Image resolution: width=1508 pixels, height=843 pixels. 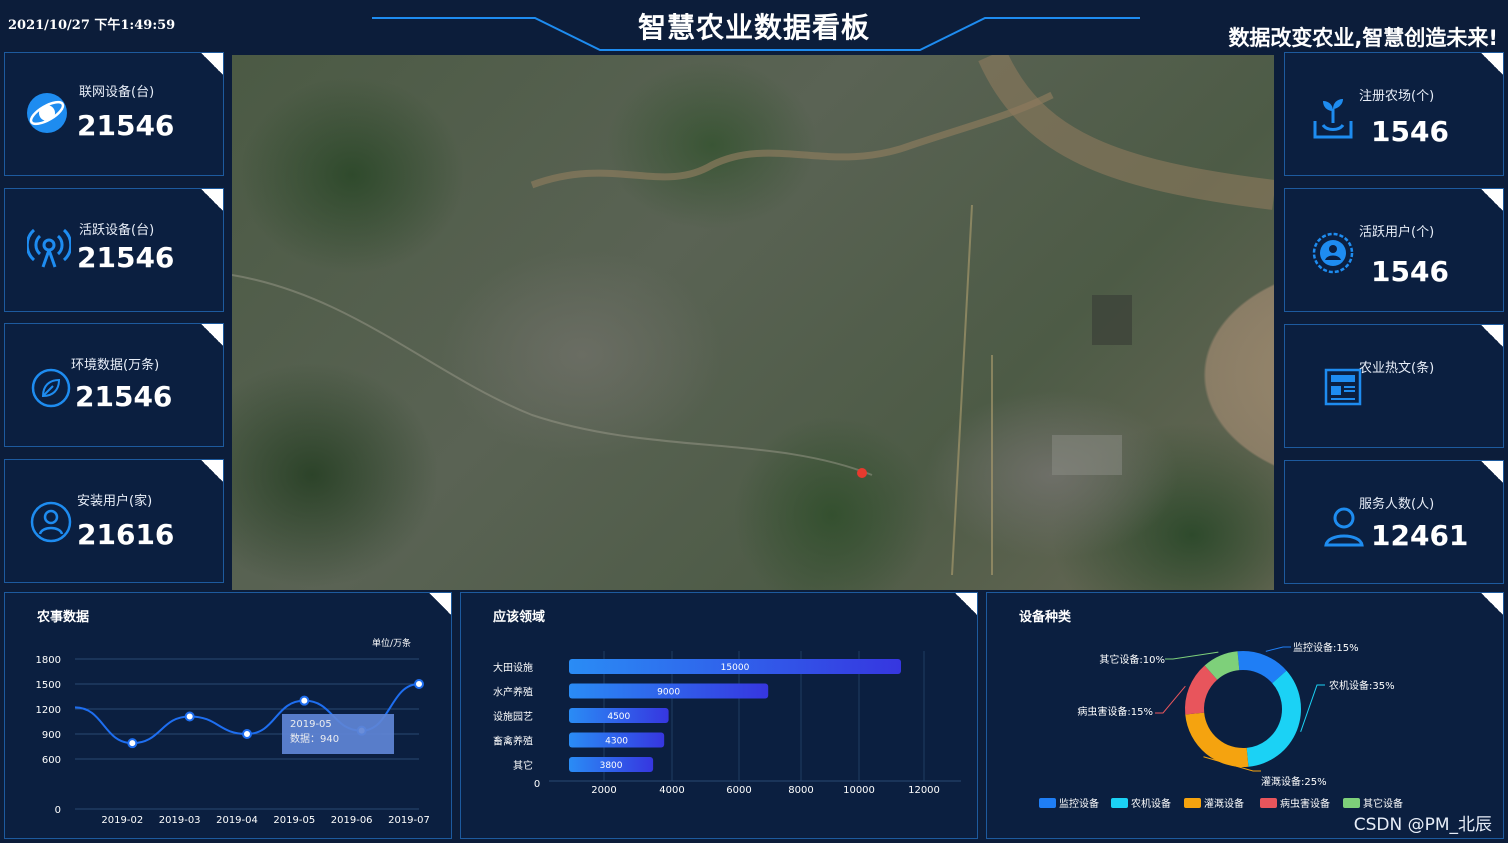 What do you see at coordinates (49, 248) in the screenshot?
I see `signal-tower-icon` at bounding box center [49, 248].